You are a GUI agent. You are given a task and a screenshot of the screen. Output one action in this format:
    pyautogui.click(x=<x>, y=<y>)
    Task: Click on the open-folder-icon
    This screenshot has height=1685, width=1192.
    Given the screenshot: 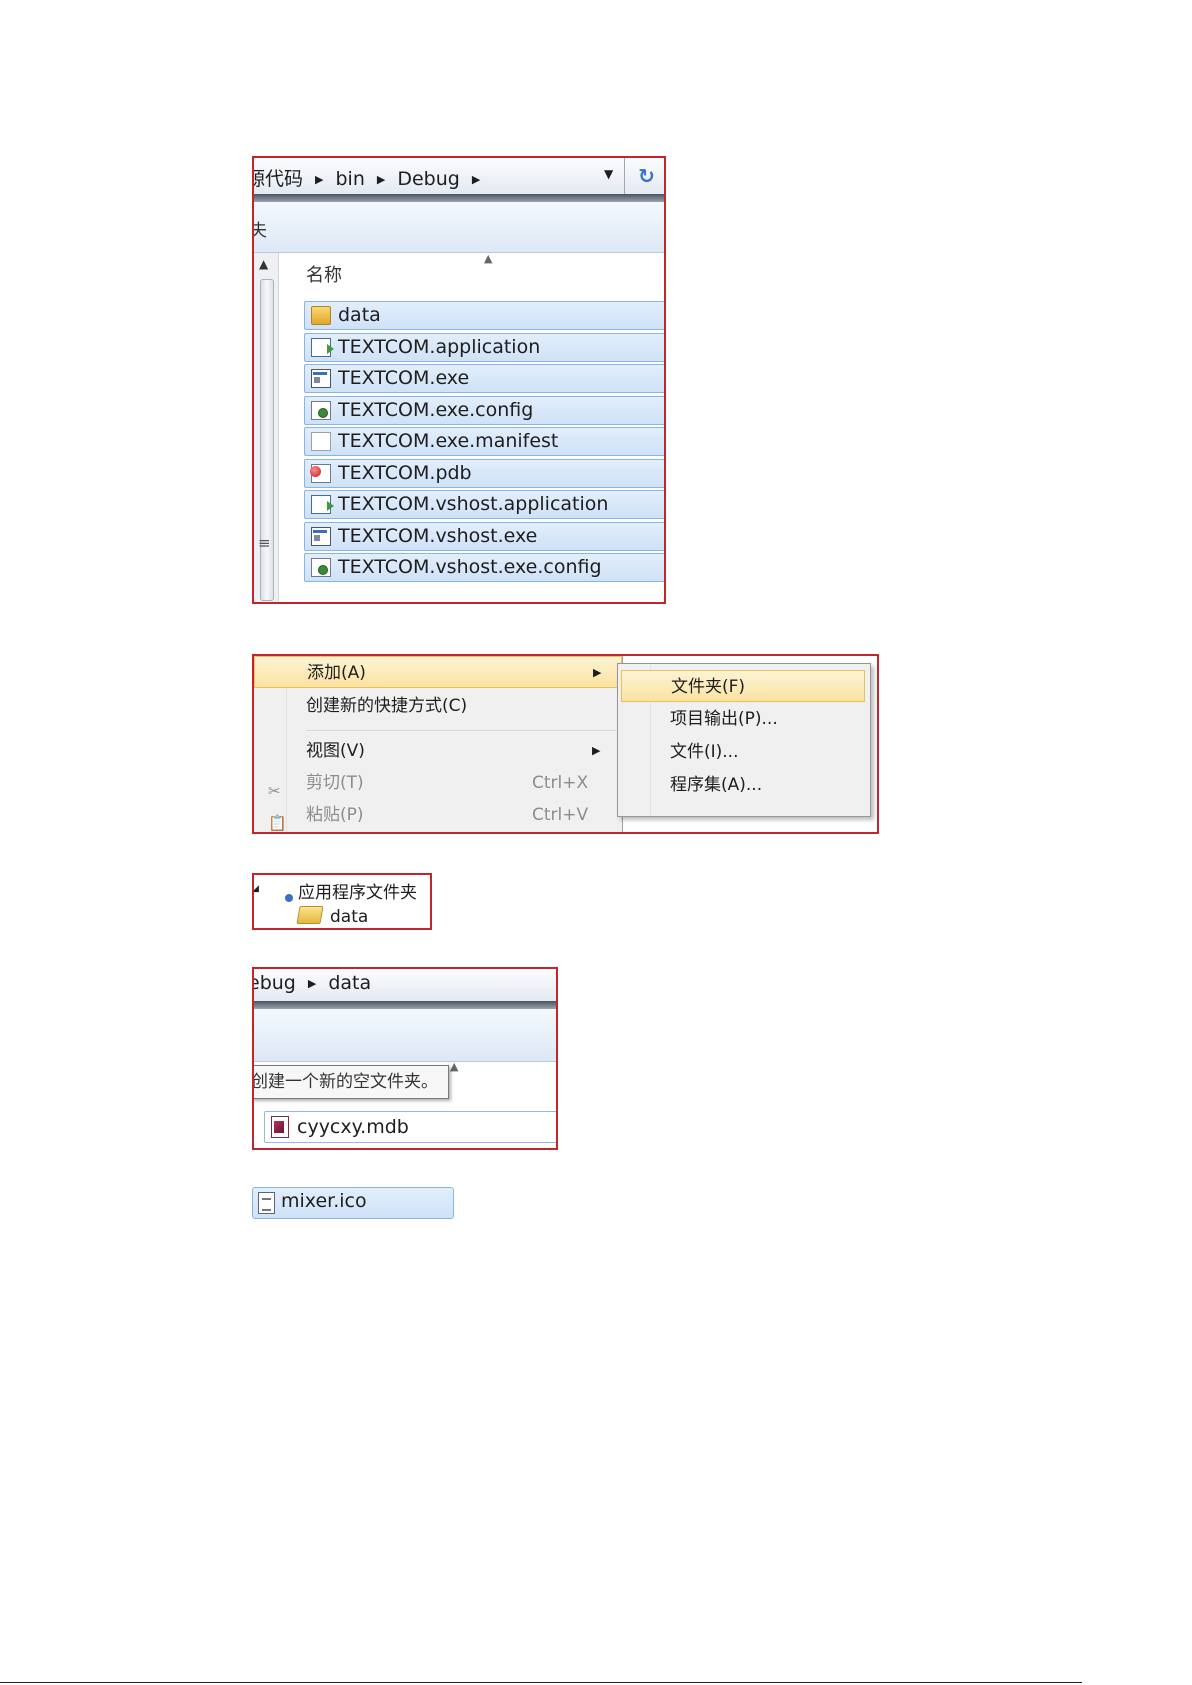 What is the action you would take?
    pyautogui.click(x=310, y=915)
    